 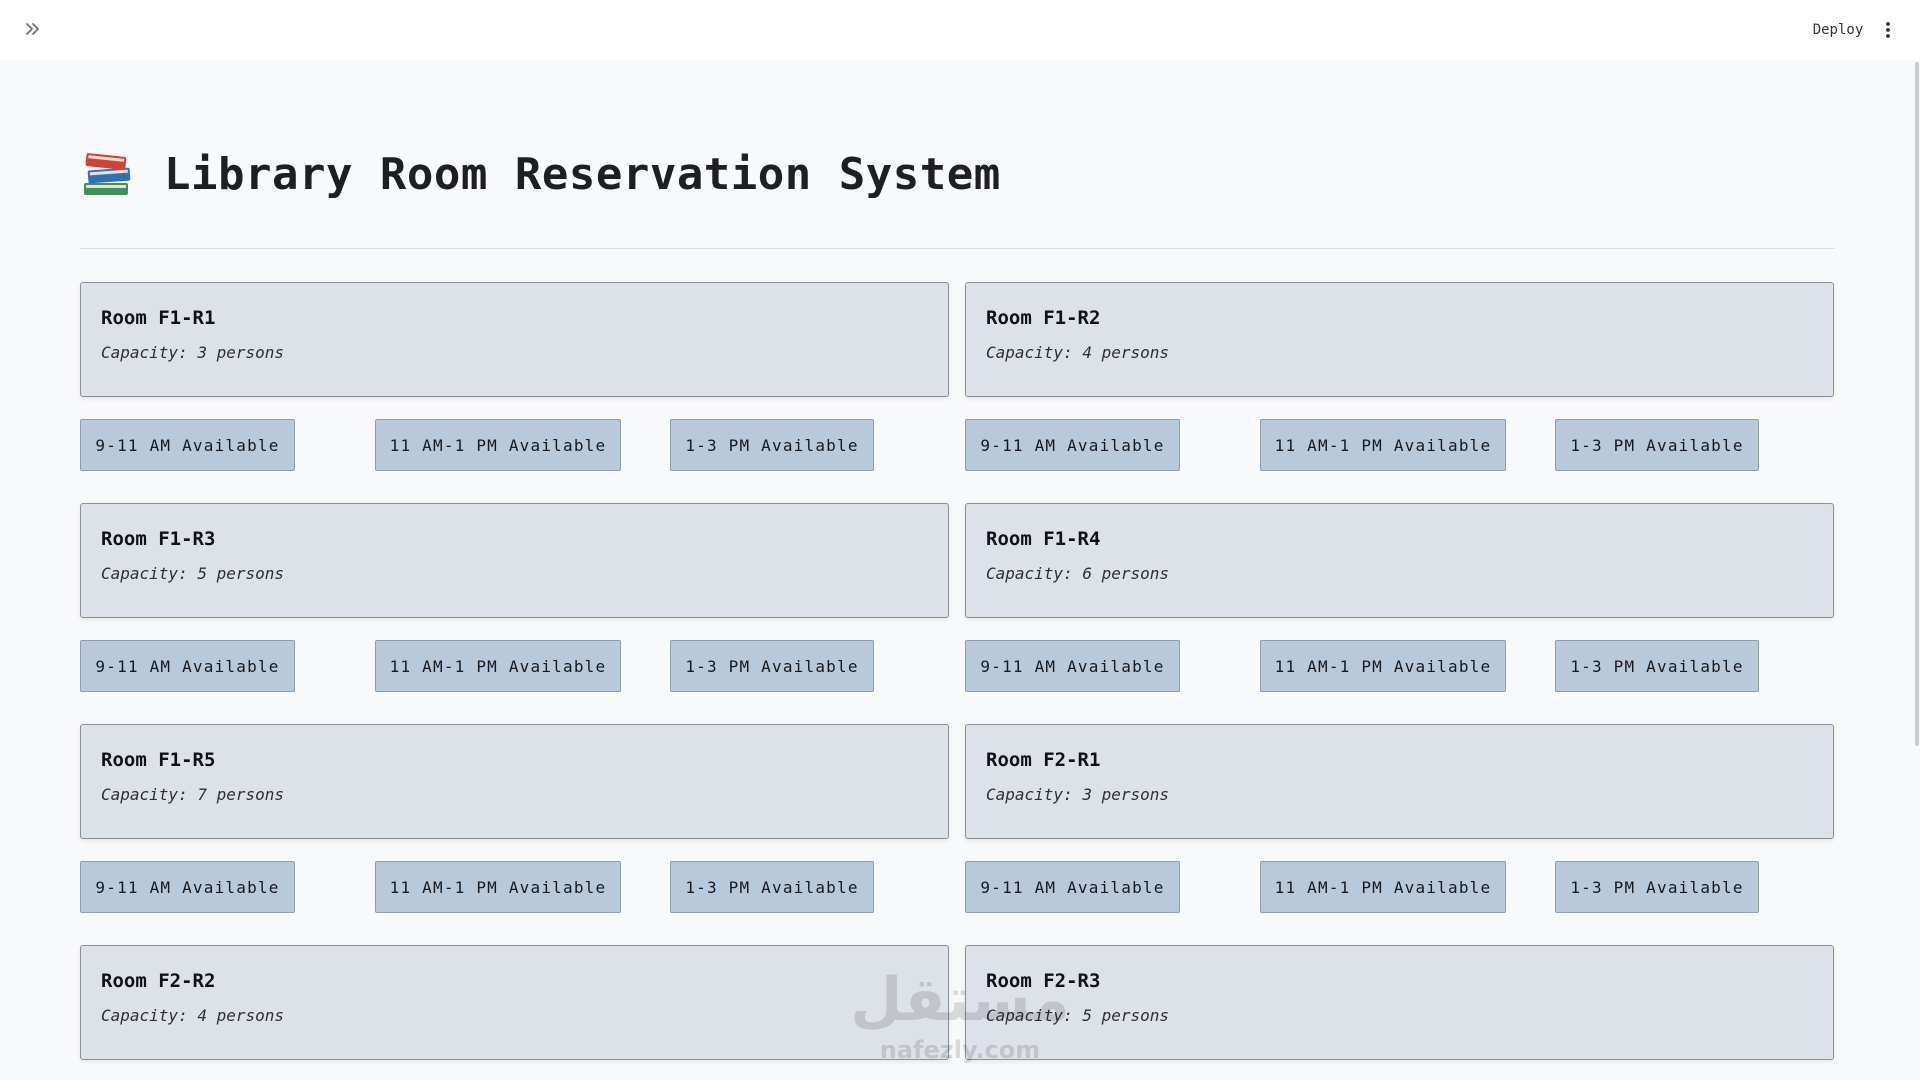 I want to click on room-card: Room F1-R4 Capacity: 6 persons, so click(x=1399, y=560).